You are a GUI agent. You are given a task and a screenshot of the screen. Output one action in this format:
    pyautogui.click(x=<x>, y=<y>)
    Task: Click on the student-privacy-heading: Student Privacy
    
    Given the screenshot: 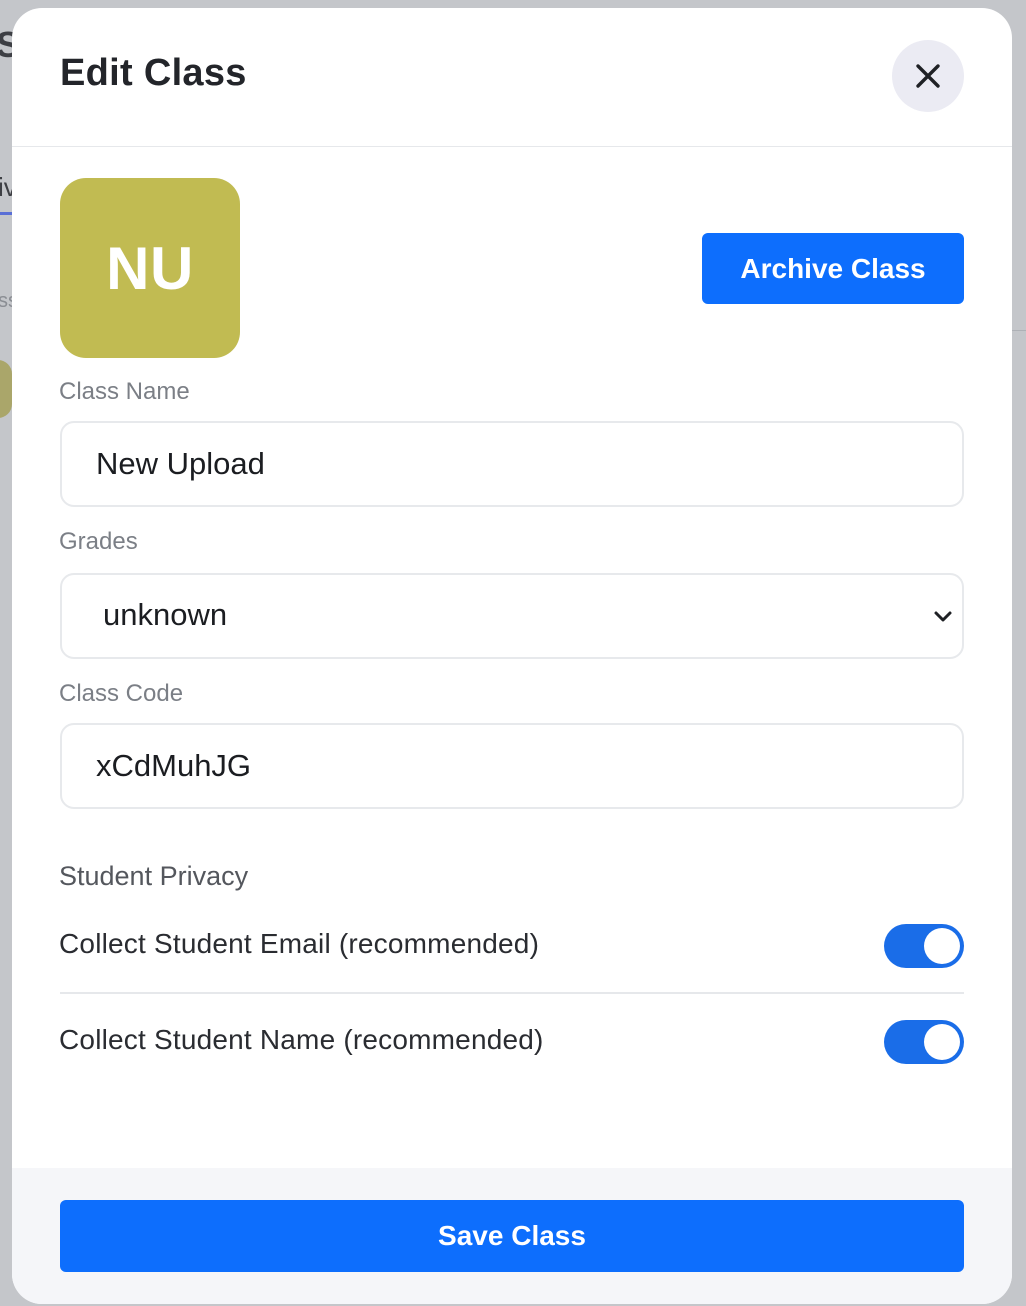 What is the action you would take?
    pyautogui.click(x=154, y=876)
    